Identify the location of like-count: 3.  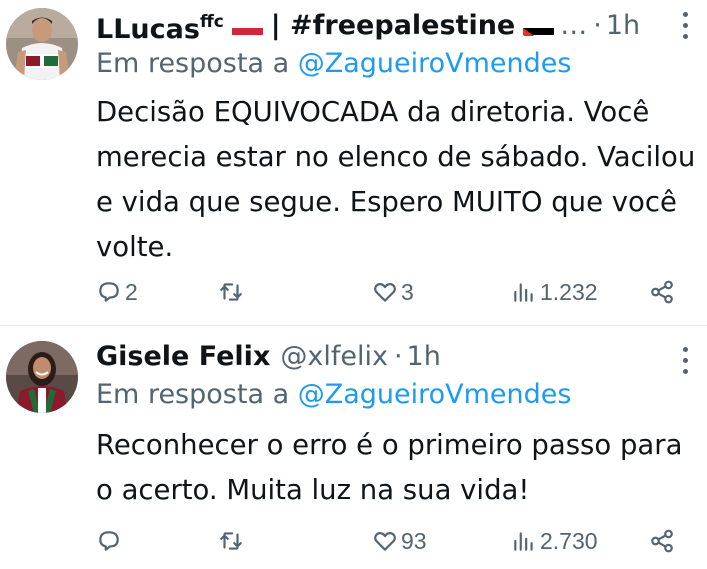
(407, 291).